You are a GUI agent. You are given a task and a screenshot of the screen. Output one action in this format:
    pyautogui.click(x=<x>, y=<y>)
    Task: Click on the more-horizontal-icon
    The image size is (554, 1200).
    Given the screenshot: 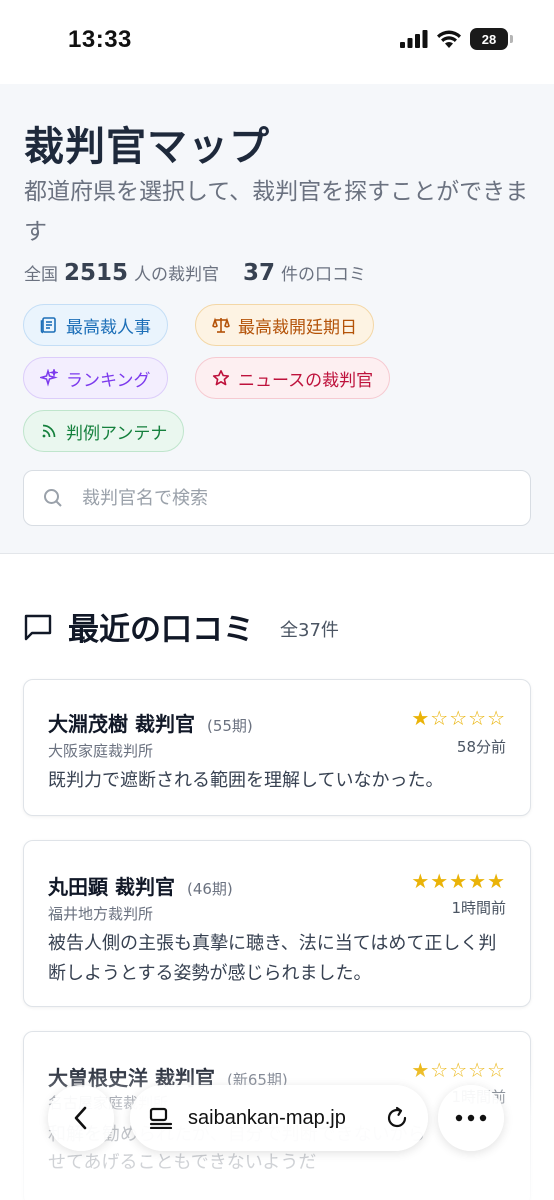 What is the action you would take?
    pyautogui.click(x=471, y=1118)
    